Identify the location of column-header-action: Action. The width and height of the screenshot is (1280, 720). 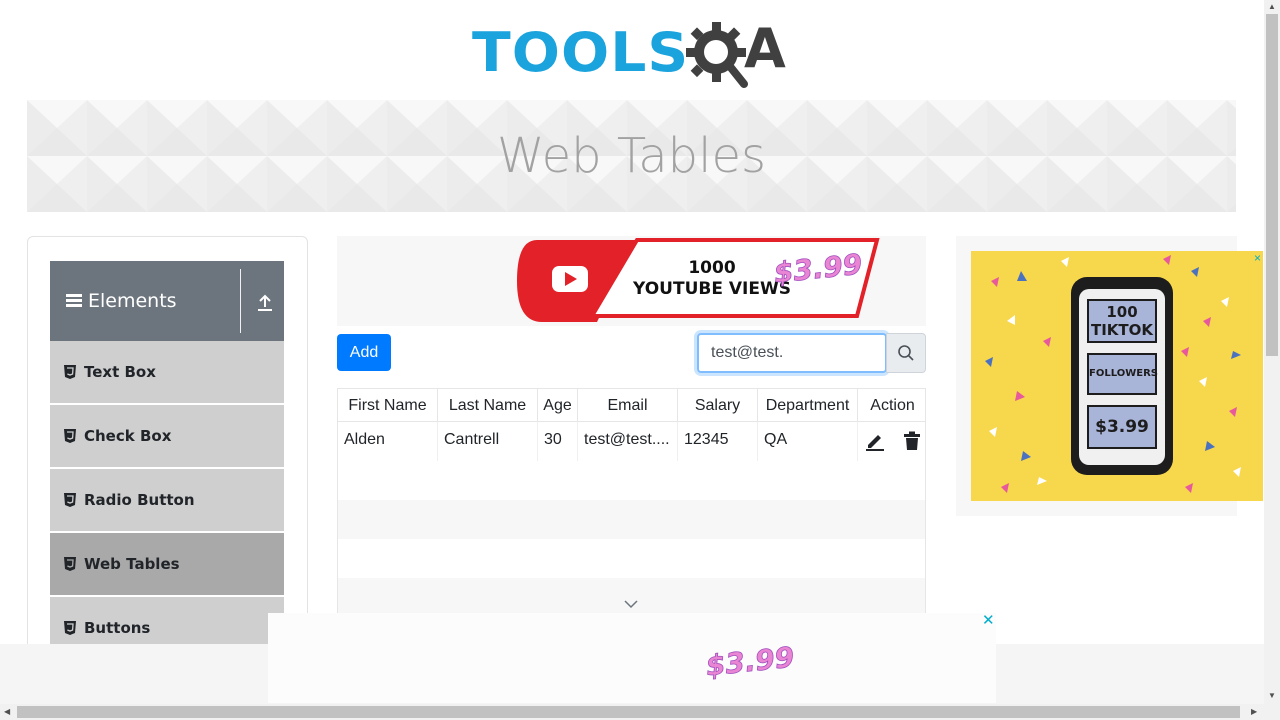
(891, 405).